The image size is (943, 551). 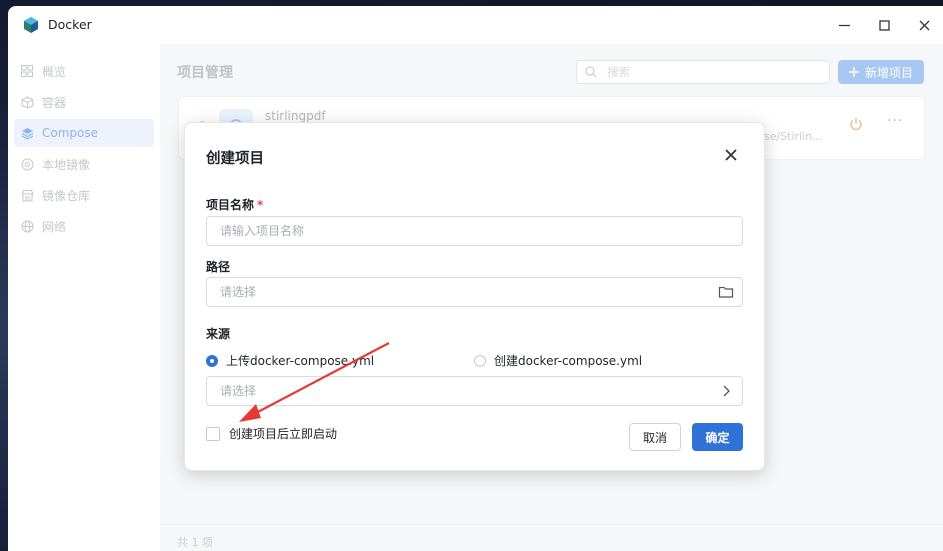 I want to click on project-name-field, so click(x=474, y=231).